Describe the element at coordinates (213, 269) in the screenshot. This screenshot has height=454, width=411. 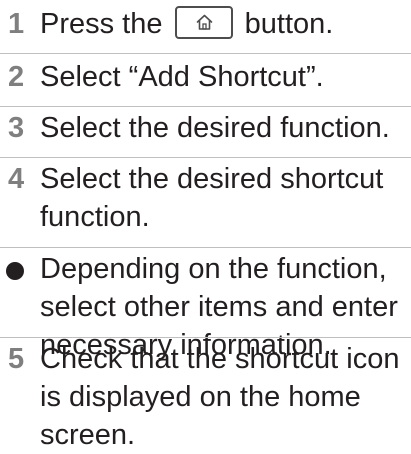
I see `note-line-1: Depending on the function,` at that location.